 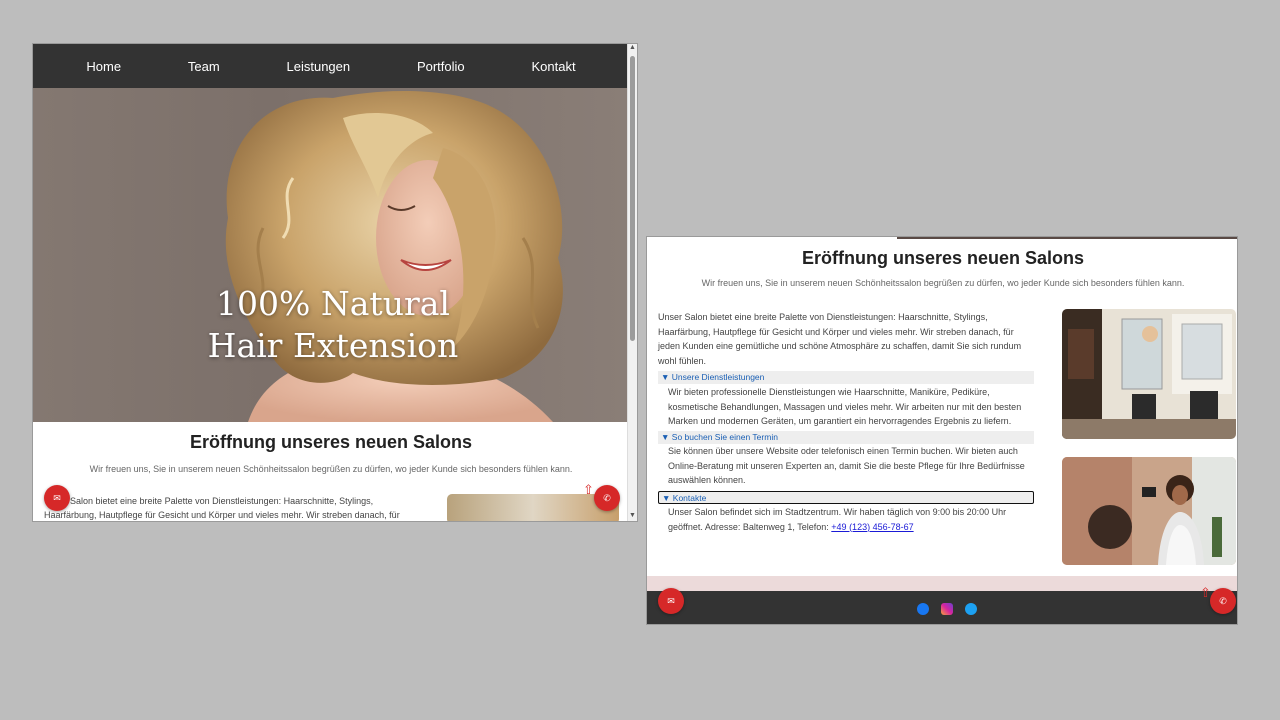 I want to click on twitter-icon, so click(x=971, y=609).